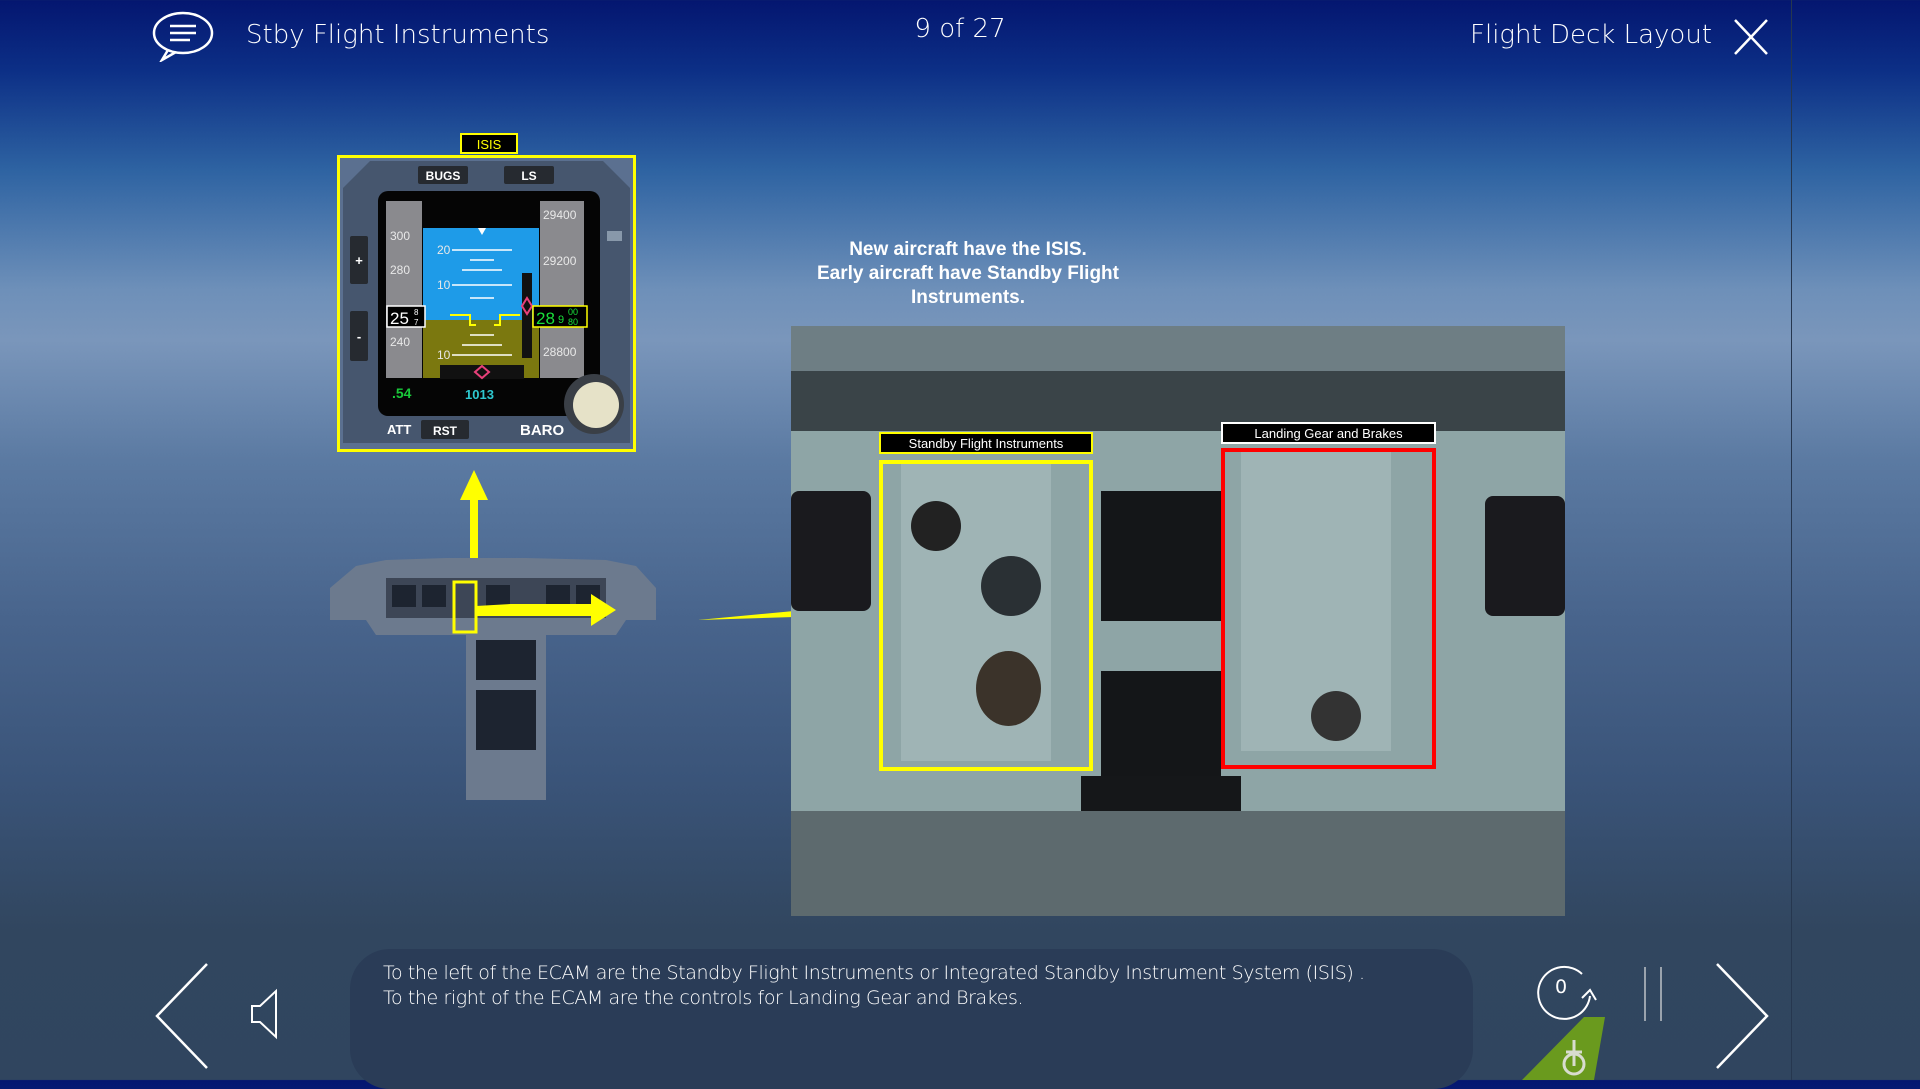  I want to click on baro-label: BARO, so click(542, 430).